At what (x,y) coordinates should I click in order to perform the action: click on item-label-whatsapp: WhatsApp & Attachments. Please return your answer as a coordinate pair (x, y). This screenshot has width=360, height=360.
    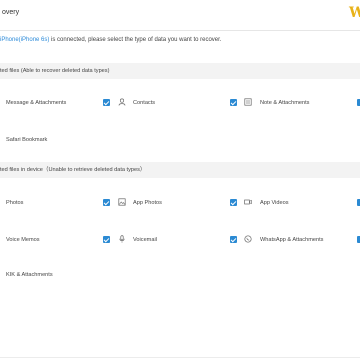
    Looking at the image, I should click on (292, 240).